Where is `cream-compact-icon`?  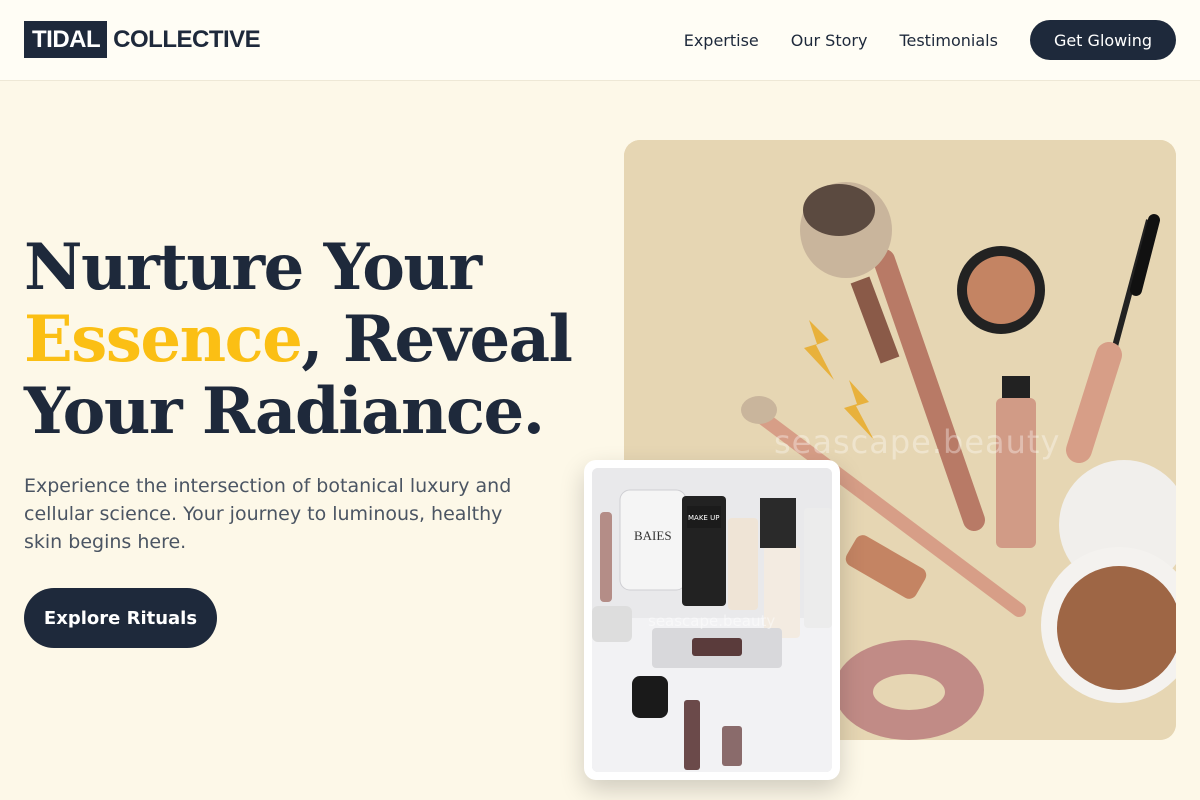 cream-compact-icon is located at coordinates (1001, 290).